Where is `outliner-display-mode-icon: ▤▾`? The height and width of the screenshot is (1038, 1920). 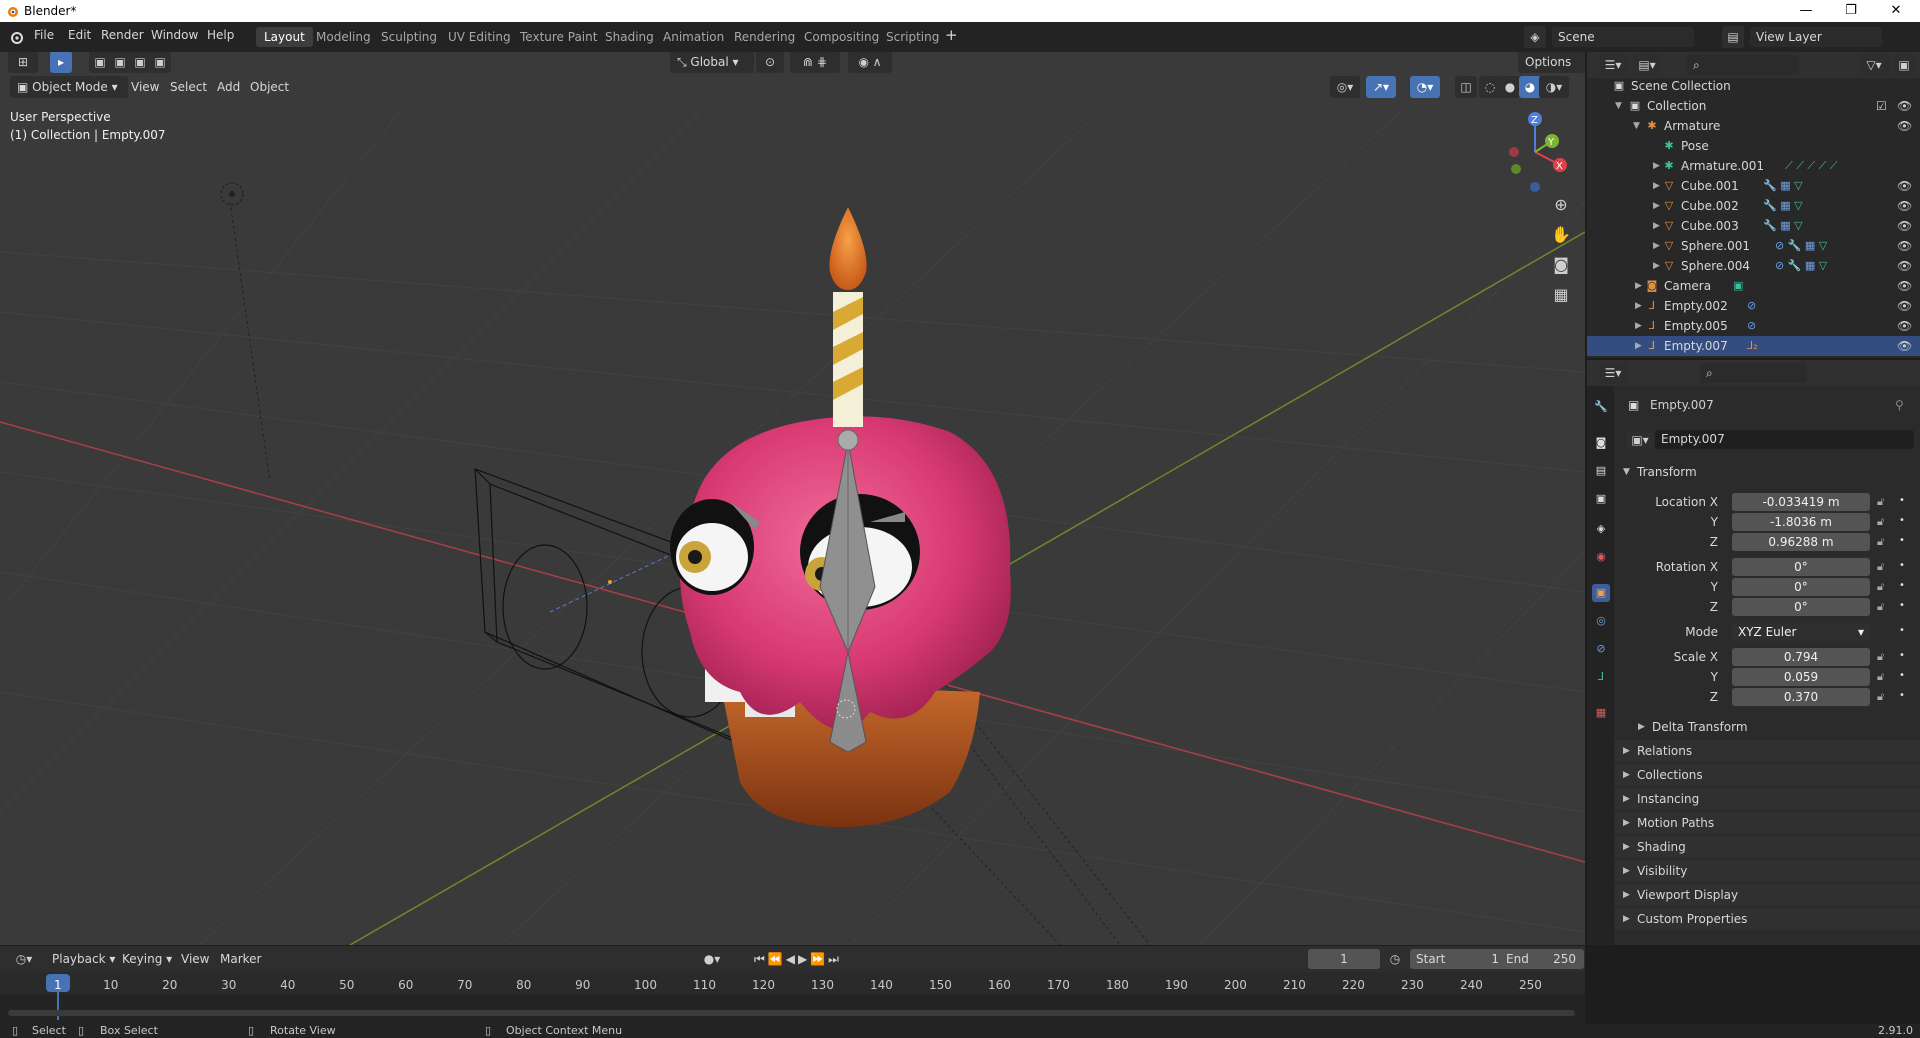 outliner-display-mode-icon: ▤▾ is located at coordinates (1647, 65).